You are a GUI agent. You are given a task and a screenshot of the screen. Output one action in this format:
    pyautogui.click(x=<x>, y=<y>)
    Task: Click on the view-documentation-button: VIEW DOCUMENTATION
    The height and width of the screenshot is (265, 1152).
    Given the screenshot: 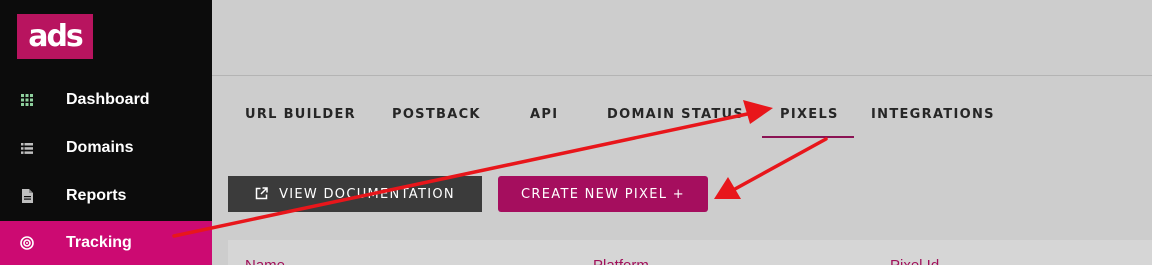 What is the action you would take?
    pyautogui.click(x=355, y=194)
    